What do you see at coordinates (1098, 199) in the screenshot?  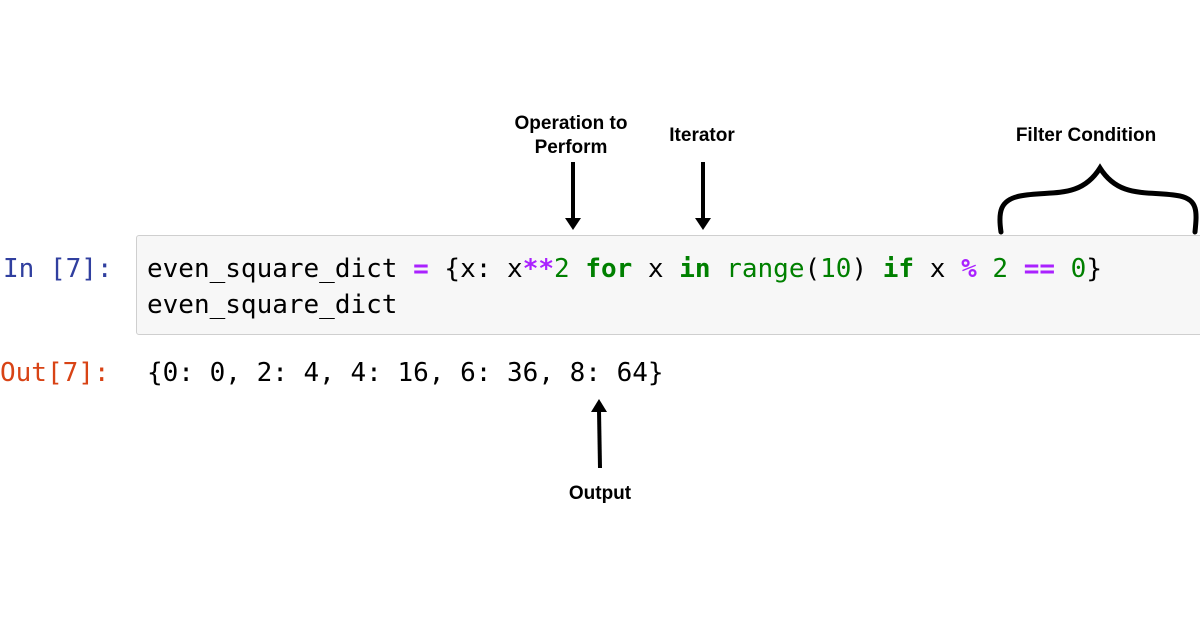 I see `curly-brace-icon` at bounding box center [1098, 199].